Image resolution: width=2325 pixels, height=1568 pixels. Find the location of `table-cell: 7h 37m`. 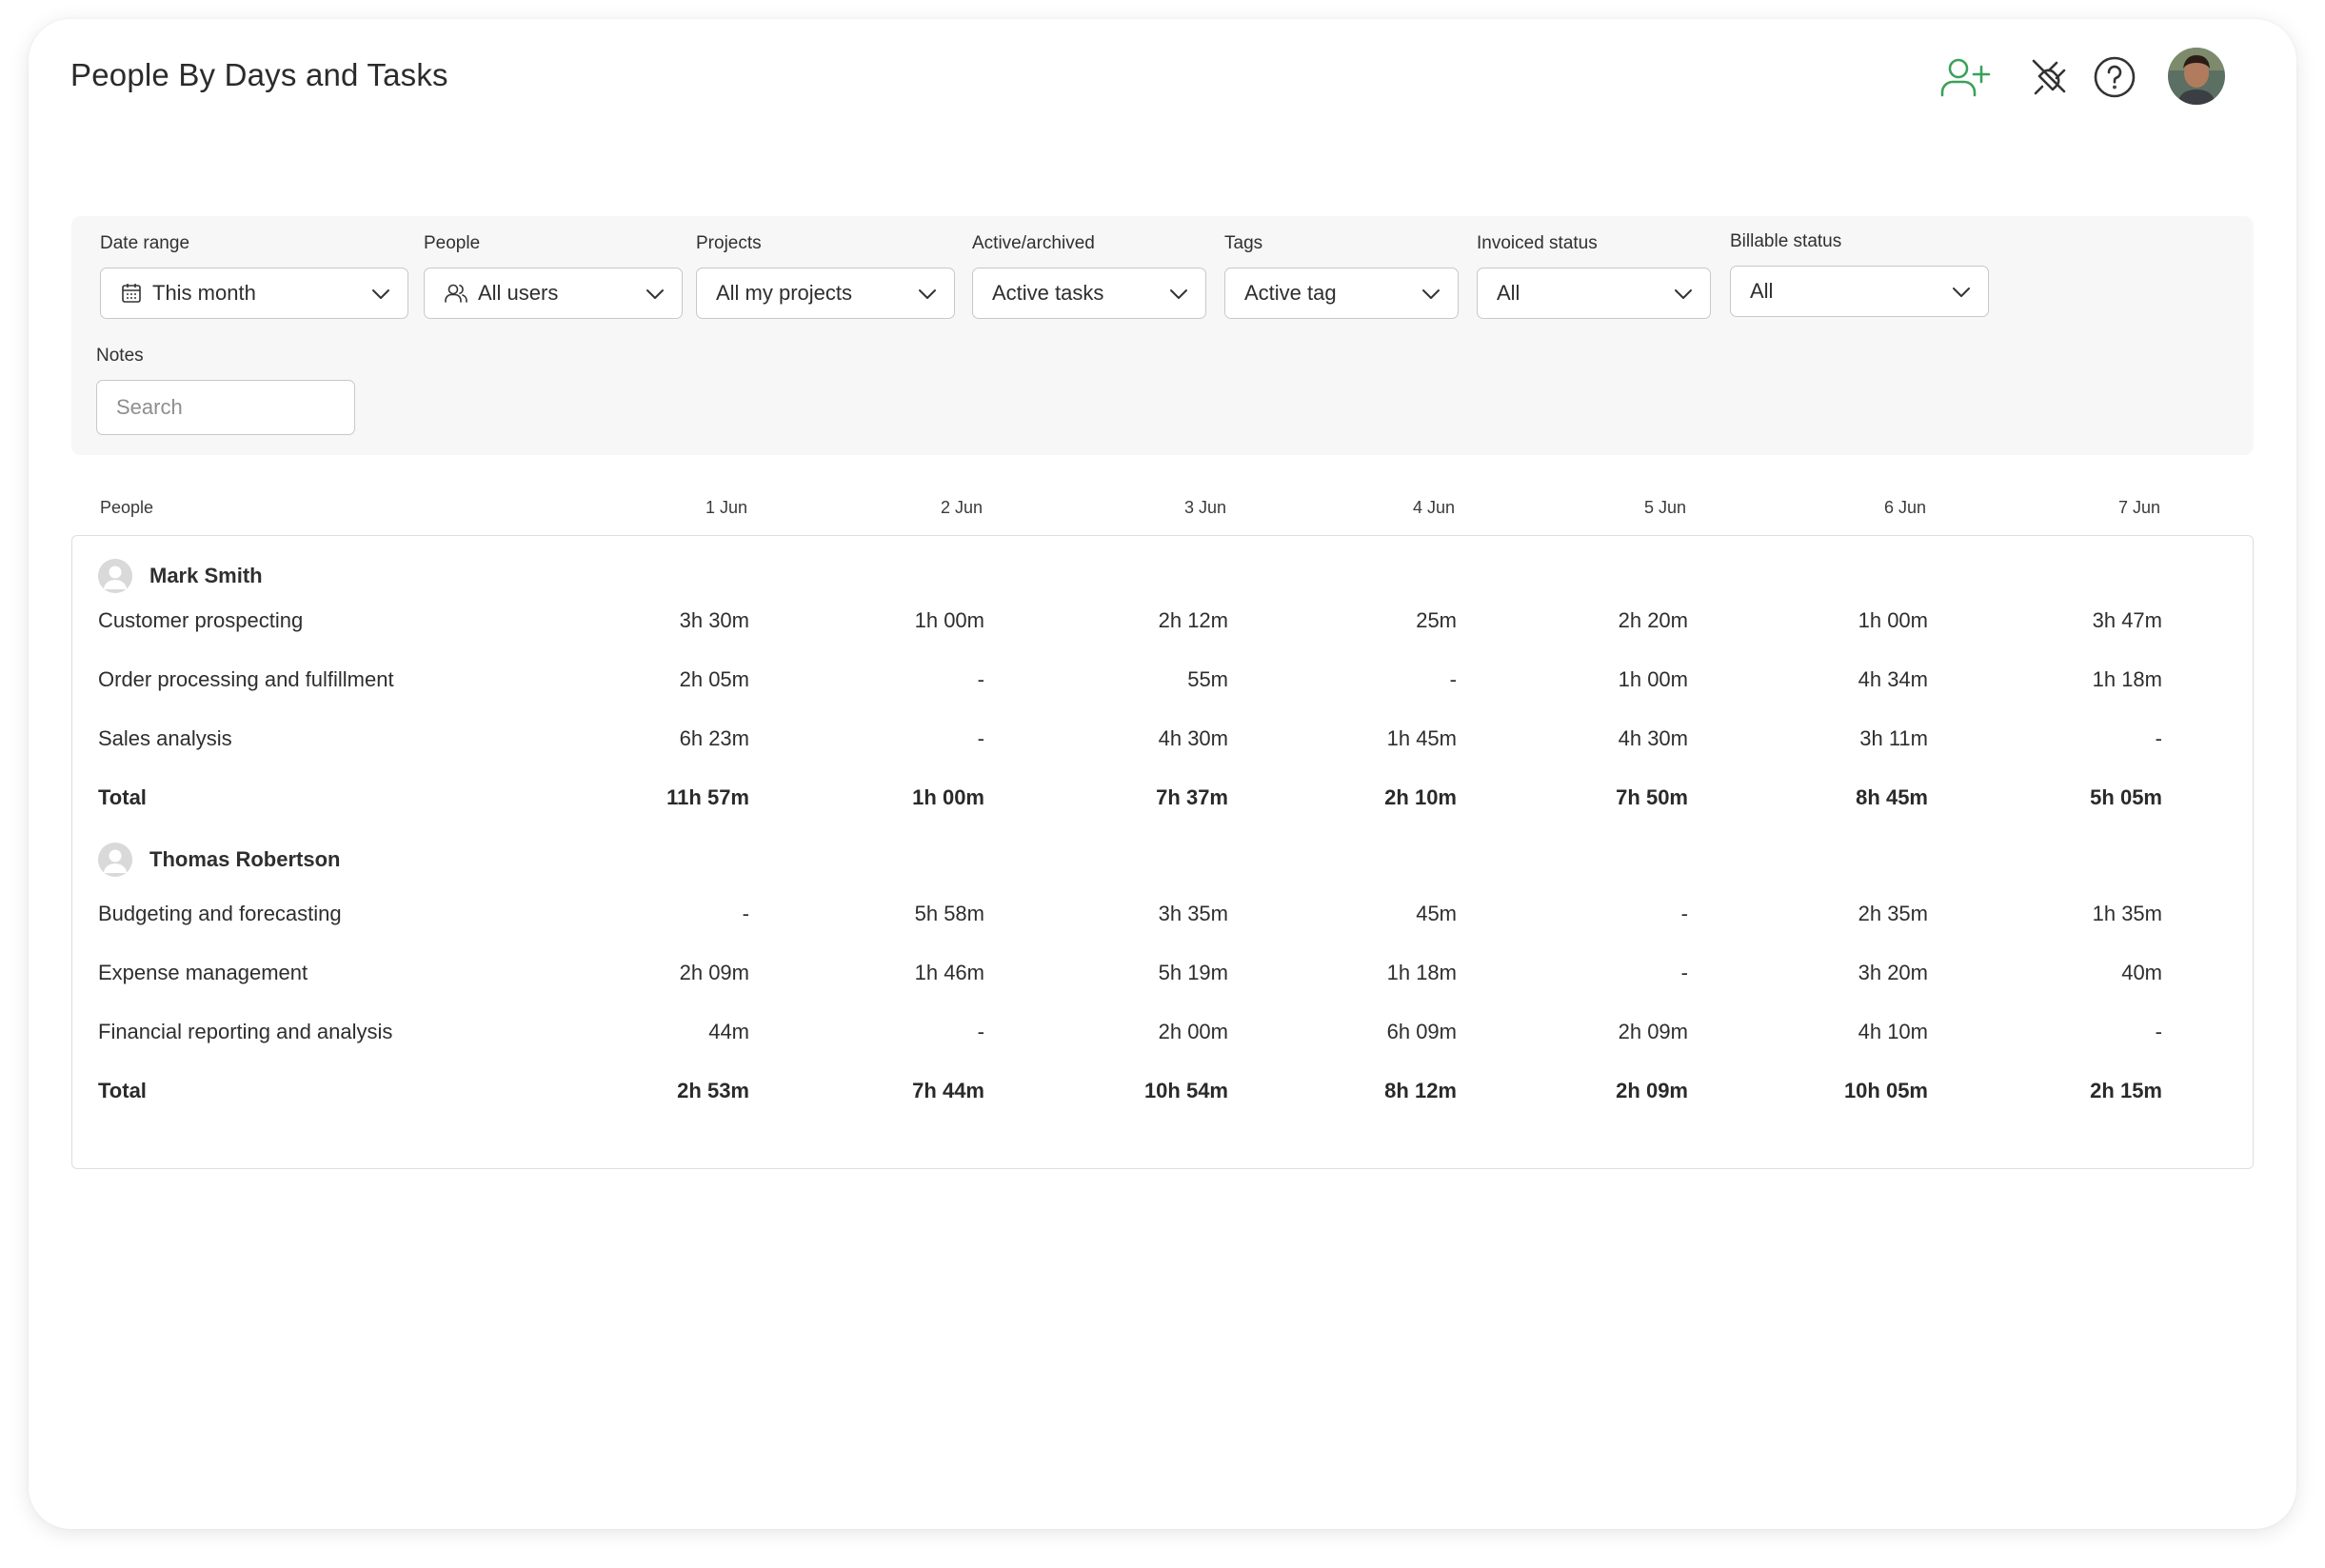

table-cell: 7h 37m is located at coordinates (1192, 797).